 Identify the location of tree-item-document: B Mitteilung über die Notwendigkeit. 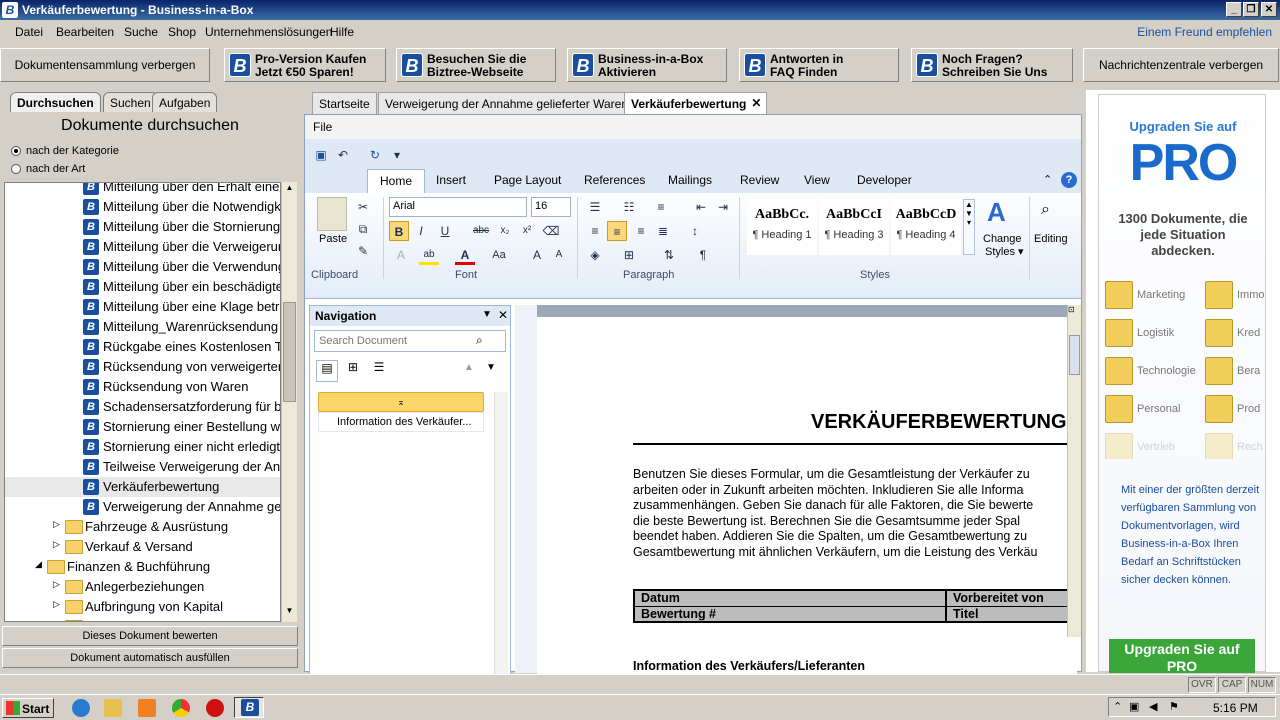
(142, 207).